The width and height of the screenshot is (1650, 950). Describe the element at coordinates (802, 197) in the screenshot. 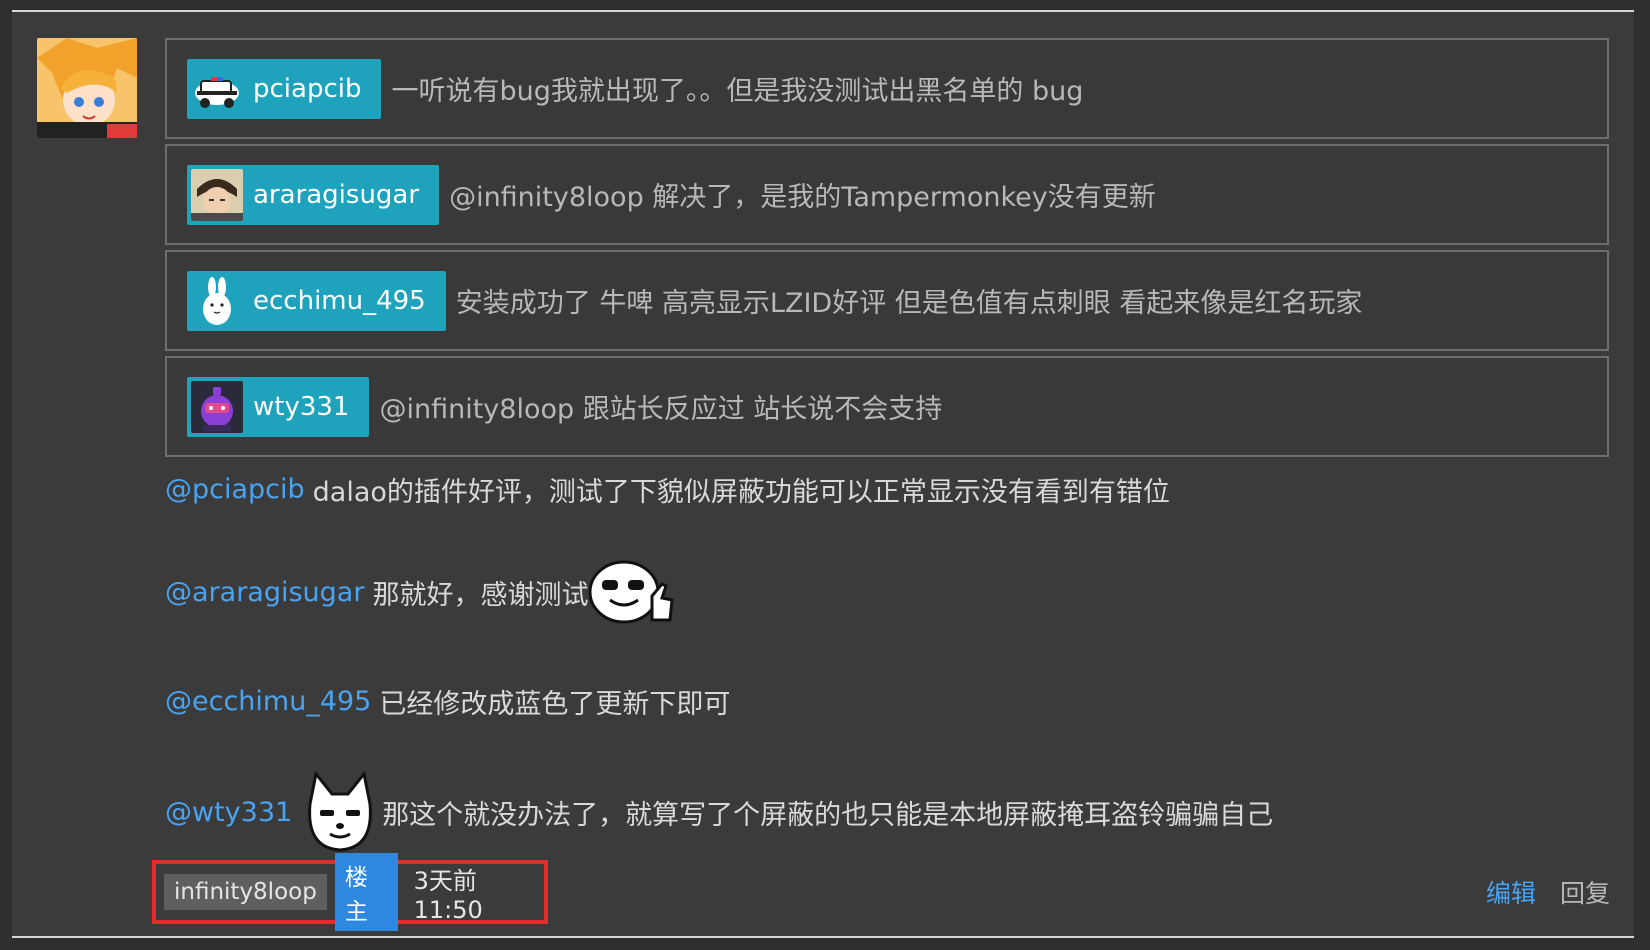

I see `quote-text: @infinity8loop 解决了，是我的Tampermonkey没有更新` at that location.